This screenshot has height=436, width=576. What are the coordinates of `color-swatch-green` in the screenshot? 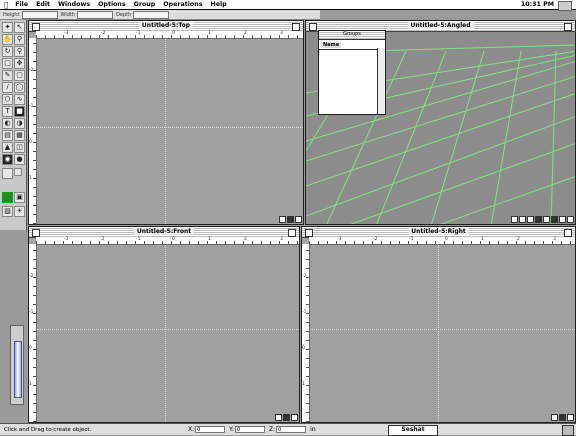 It's located at (7, 197).